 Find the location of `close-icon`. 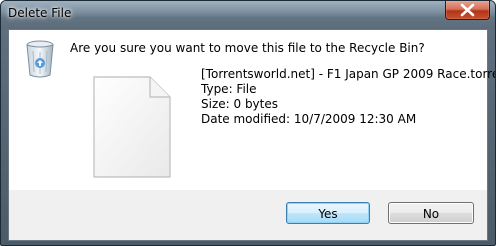

close-icon is located at coordinates (467, 10).